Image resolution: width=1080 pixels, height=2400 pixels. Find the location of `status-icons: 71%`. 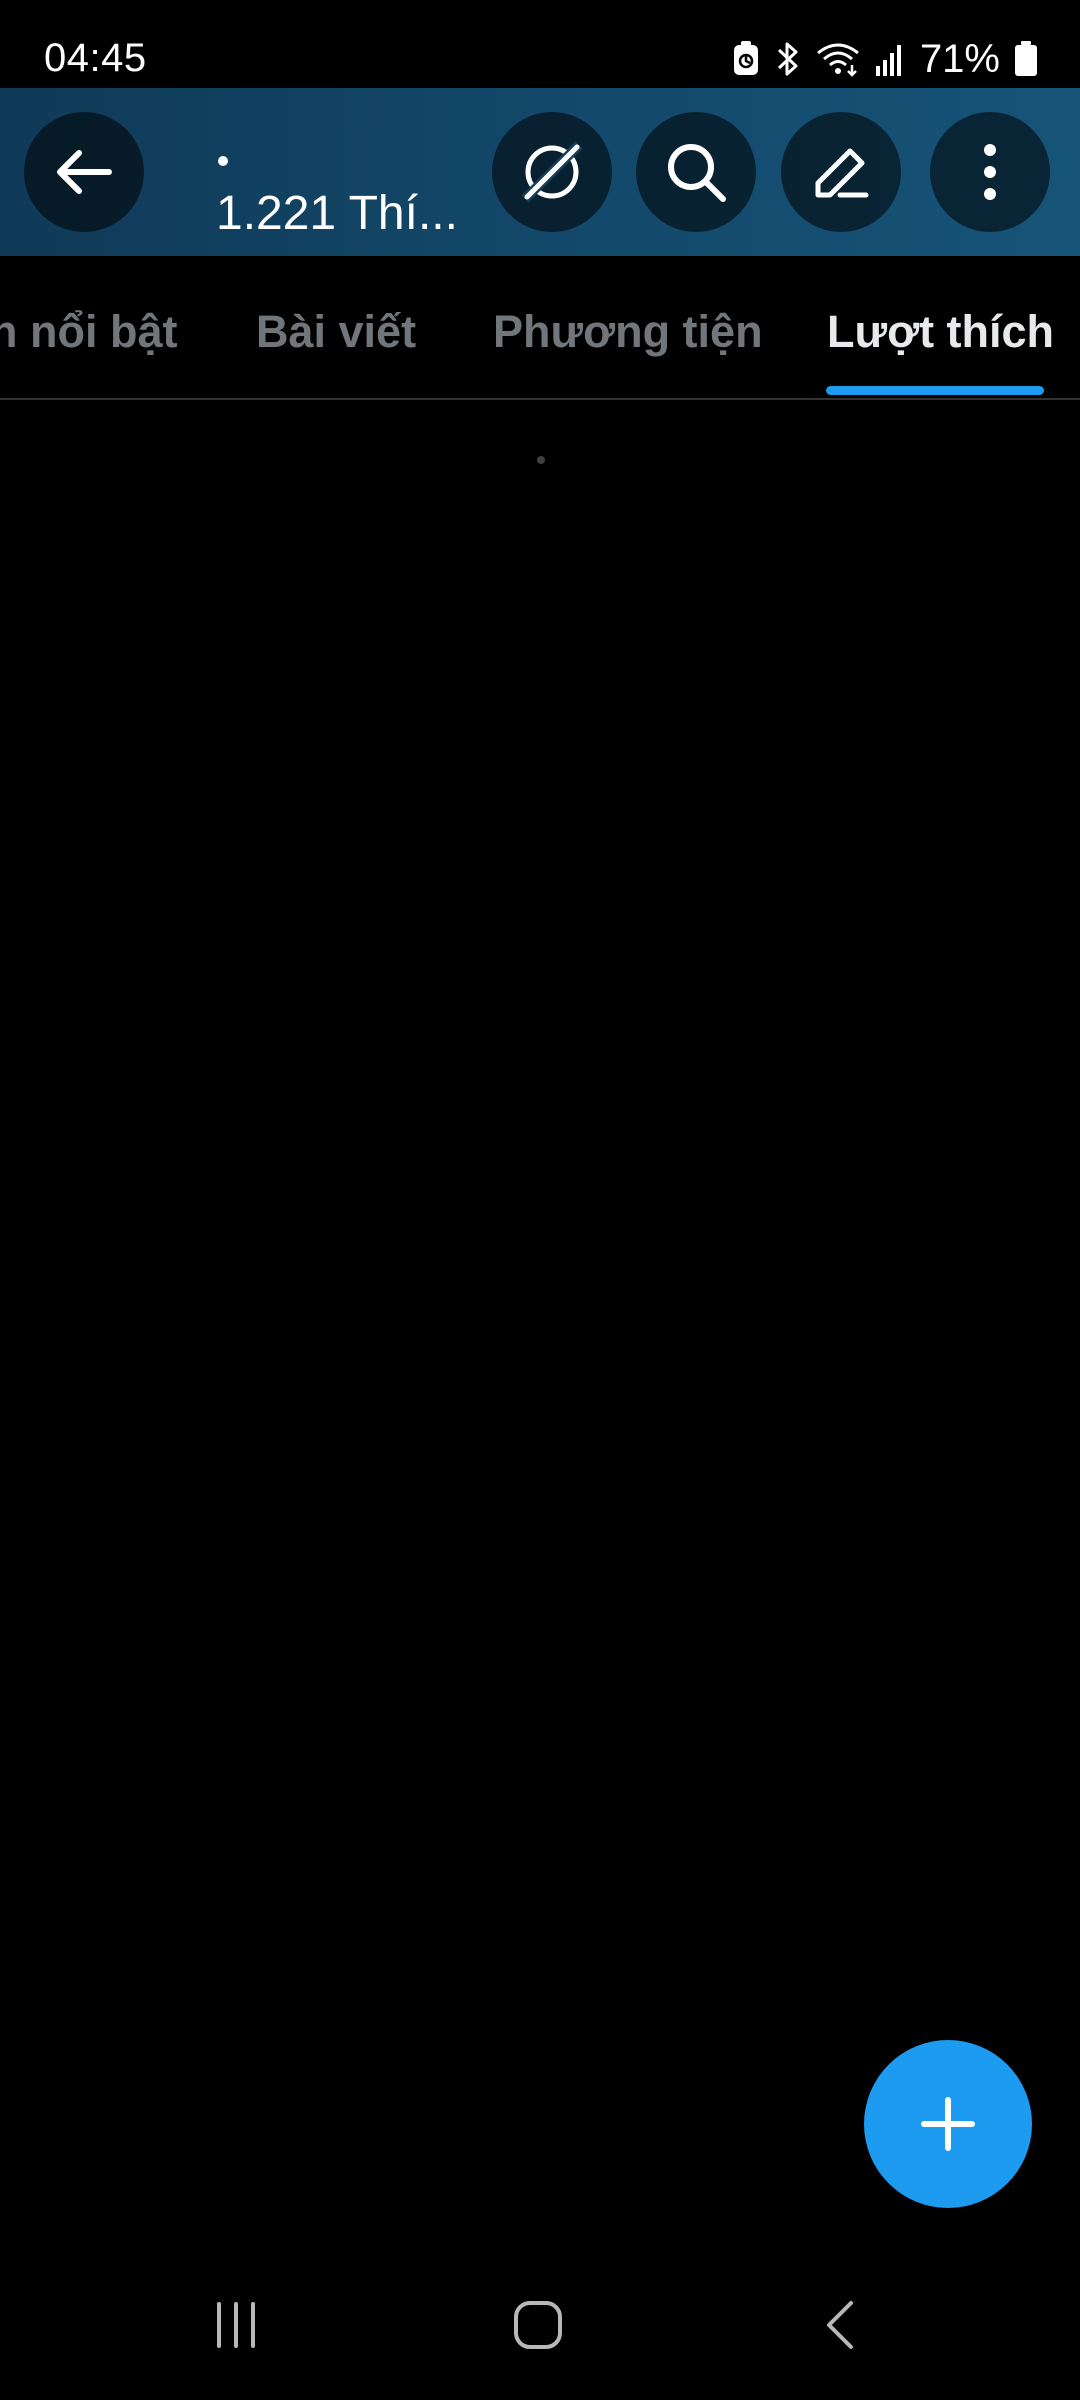

status-icons: 71% is located at coordinates (885, 59).